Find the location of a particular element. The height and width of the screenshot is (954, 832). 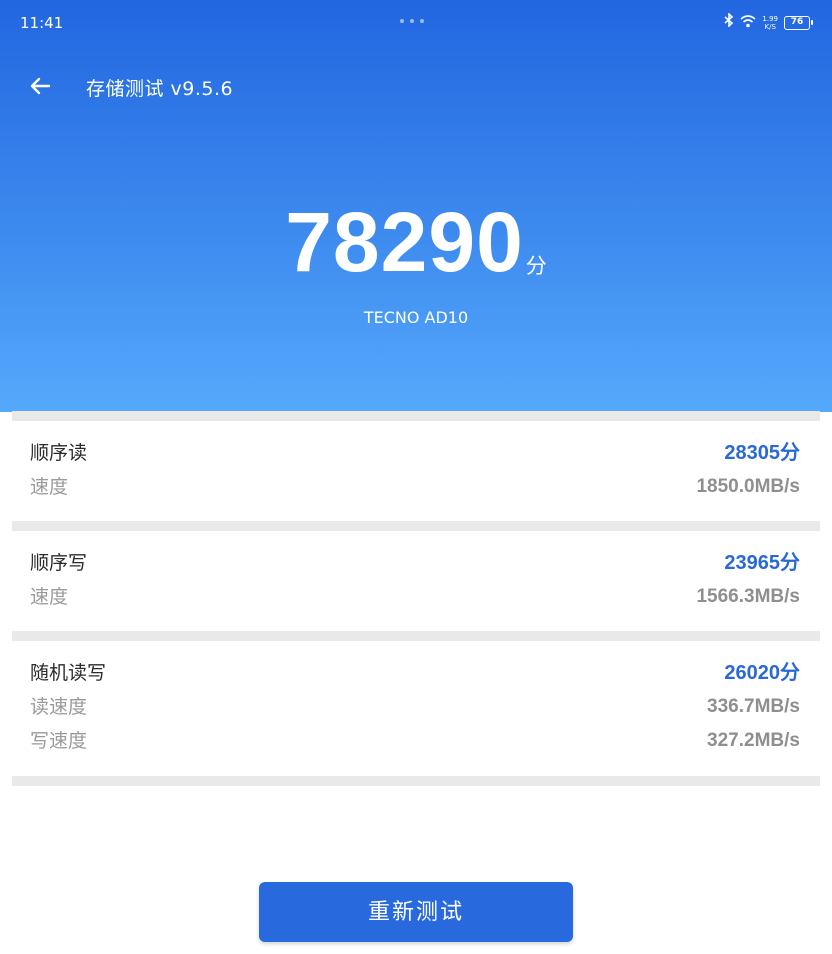

result-name: 顺序读 is located at coordinates (59, 453).